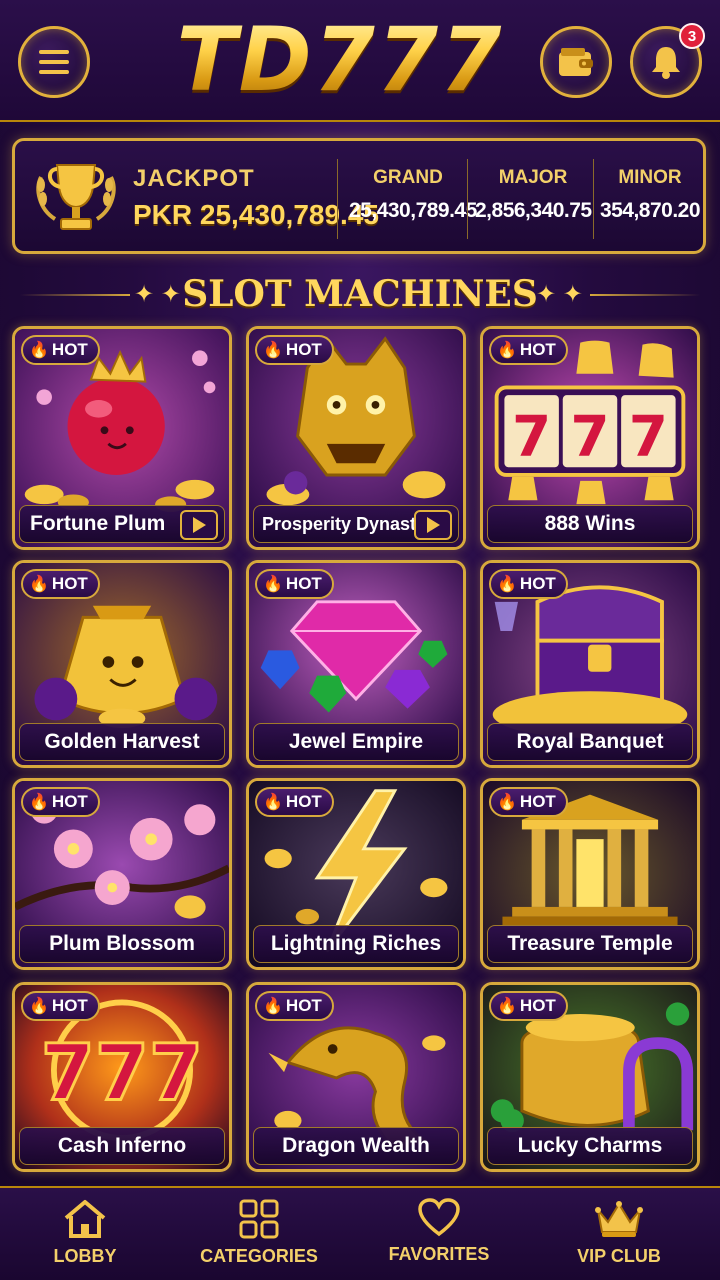 Image resolution: width=720 pixels, height=1280 pixels. I want to click on trophy-icon, so click(76, 197).